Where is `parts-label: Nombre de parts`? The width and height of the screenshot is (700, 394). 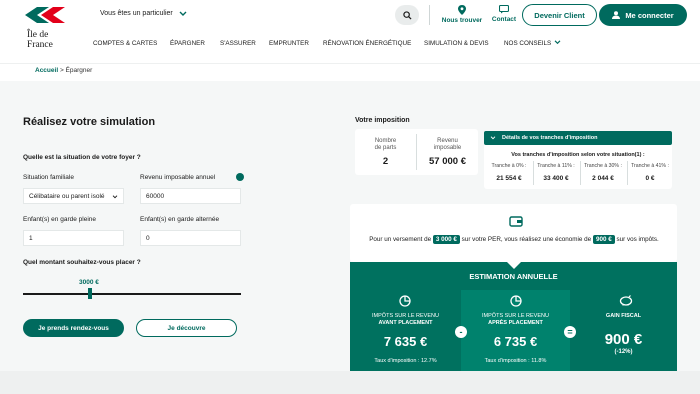 parts-label: Nombre de parts is located at coordinates (385, 145).